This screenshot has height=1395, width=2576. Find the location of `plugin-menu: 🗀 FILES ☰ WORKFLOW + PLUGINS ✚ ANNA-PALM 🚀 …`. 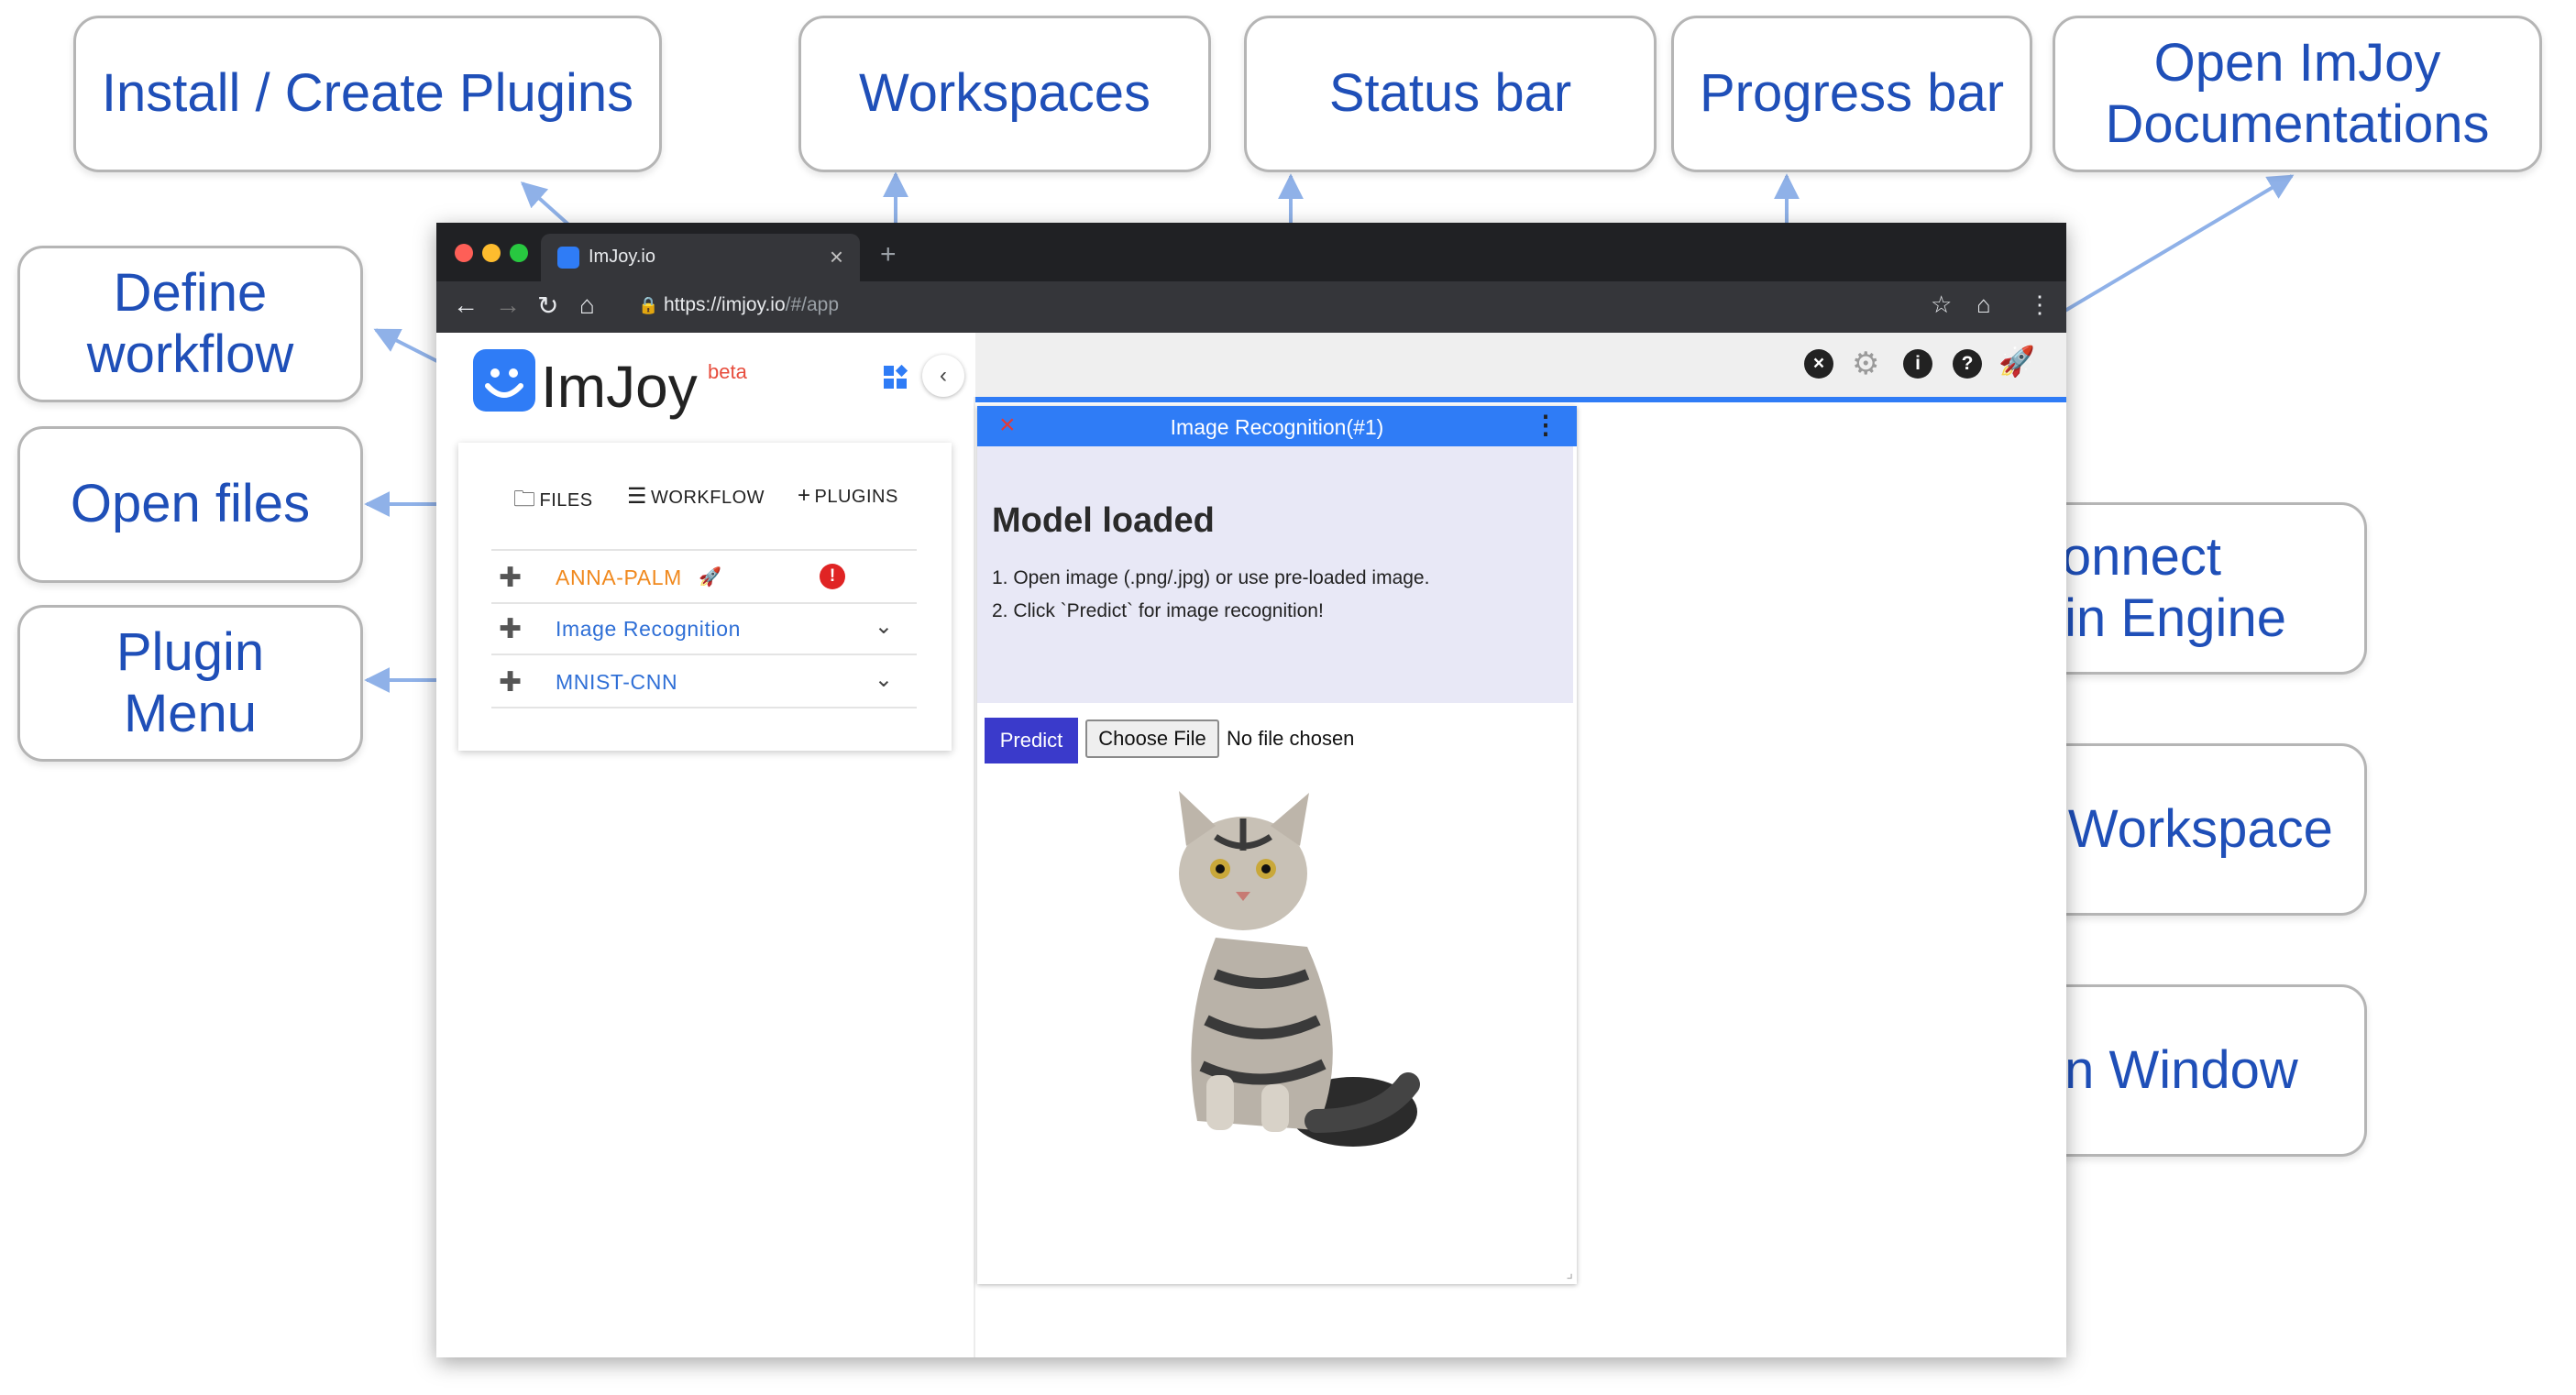

plugin-menu: 🗀 FILES ☰ WORKFLOW + PLUGINS ✚ ANNA-PALM 🚀 … is located at coordinates (705, 597).